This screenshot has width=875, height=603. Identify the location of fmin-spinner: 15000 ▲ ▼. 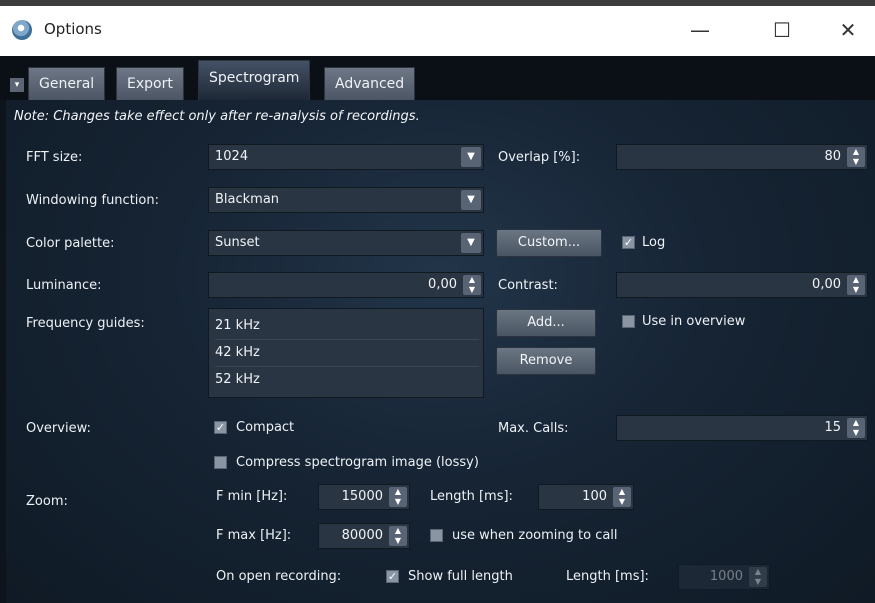
(364, 497).